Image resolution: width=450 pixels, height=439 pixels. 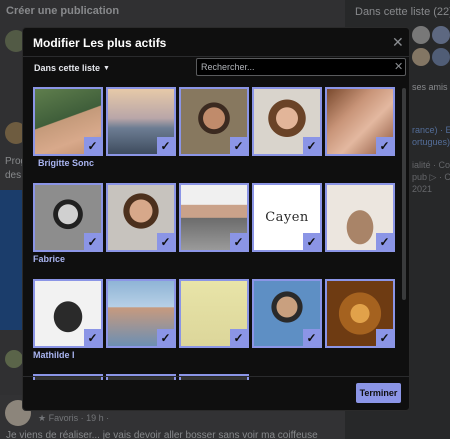 I want to click on friend-name: Mathilde I, so click(x=54, y=355).